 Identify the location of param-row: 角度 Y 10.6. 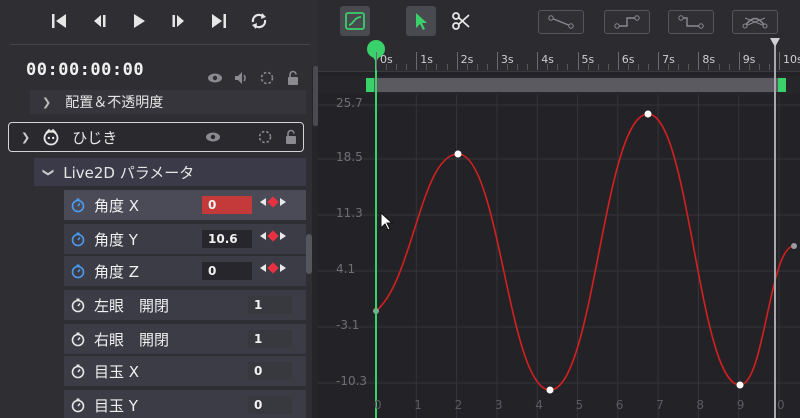
(185, 239).